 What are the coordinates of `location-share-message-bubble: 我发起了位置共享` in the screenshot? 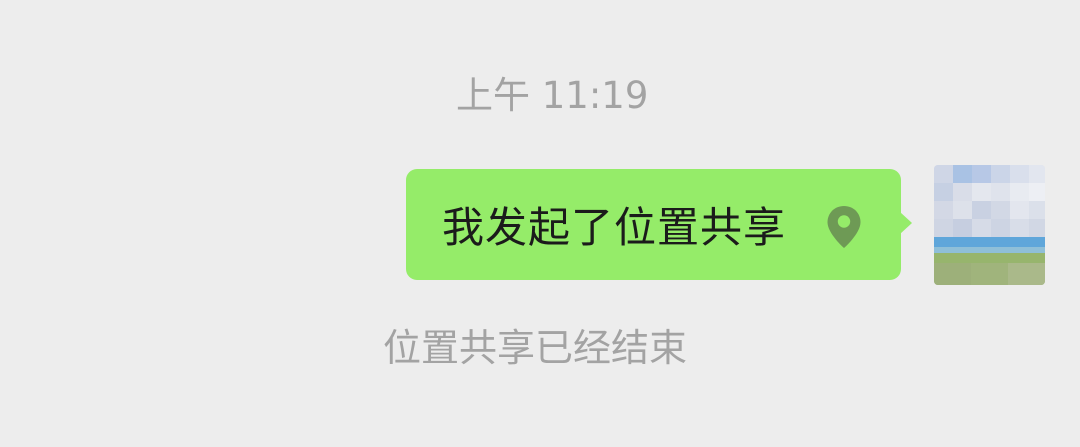 It's located at (653, 224).